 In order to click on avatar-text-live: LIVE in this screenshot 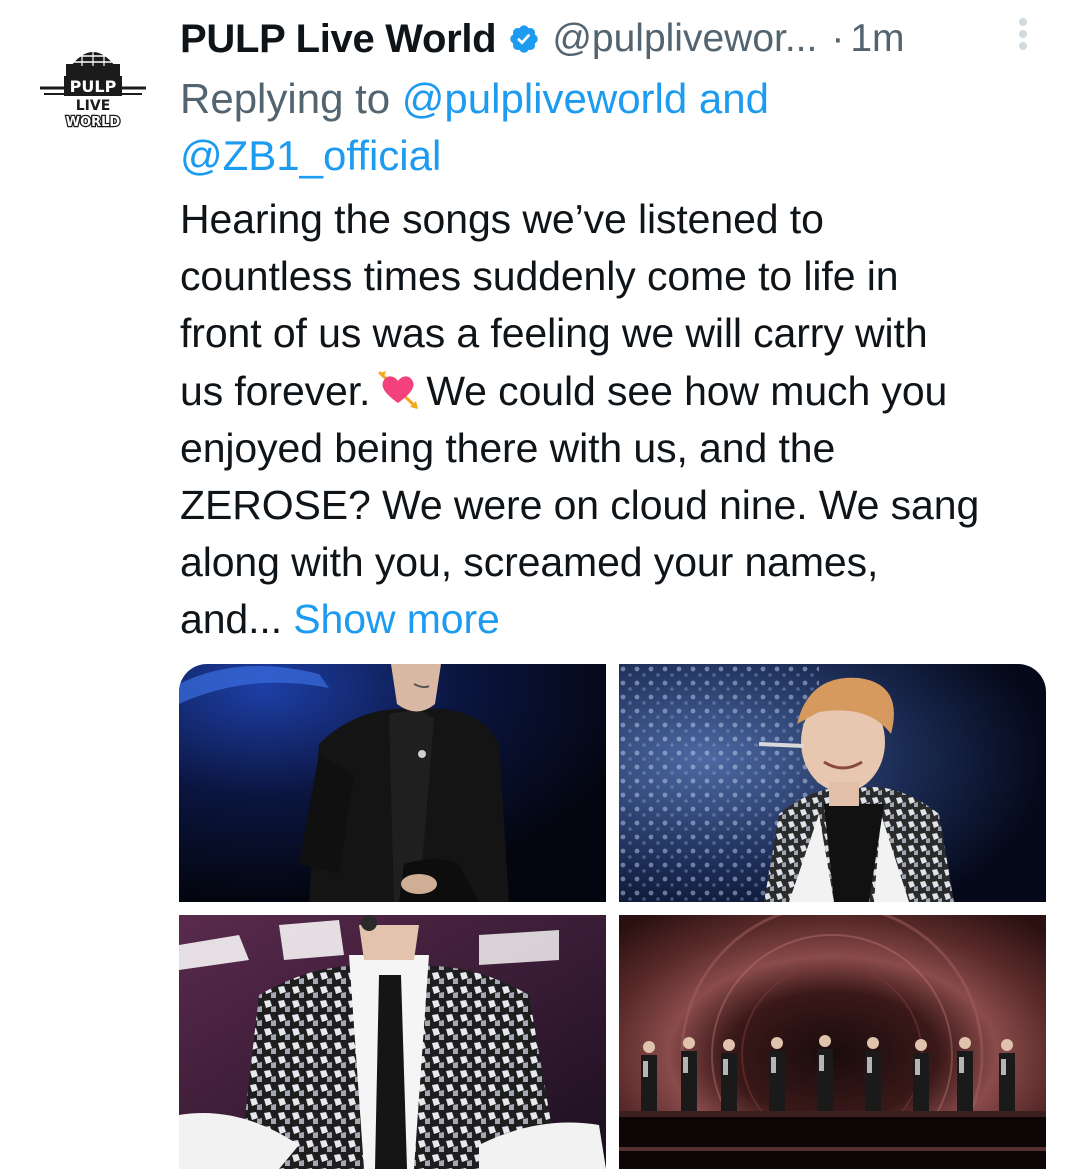, I will do `click(93, 106)`.